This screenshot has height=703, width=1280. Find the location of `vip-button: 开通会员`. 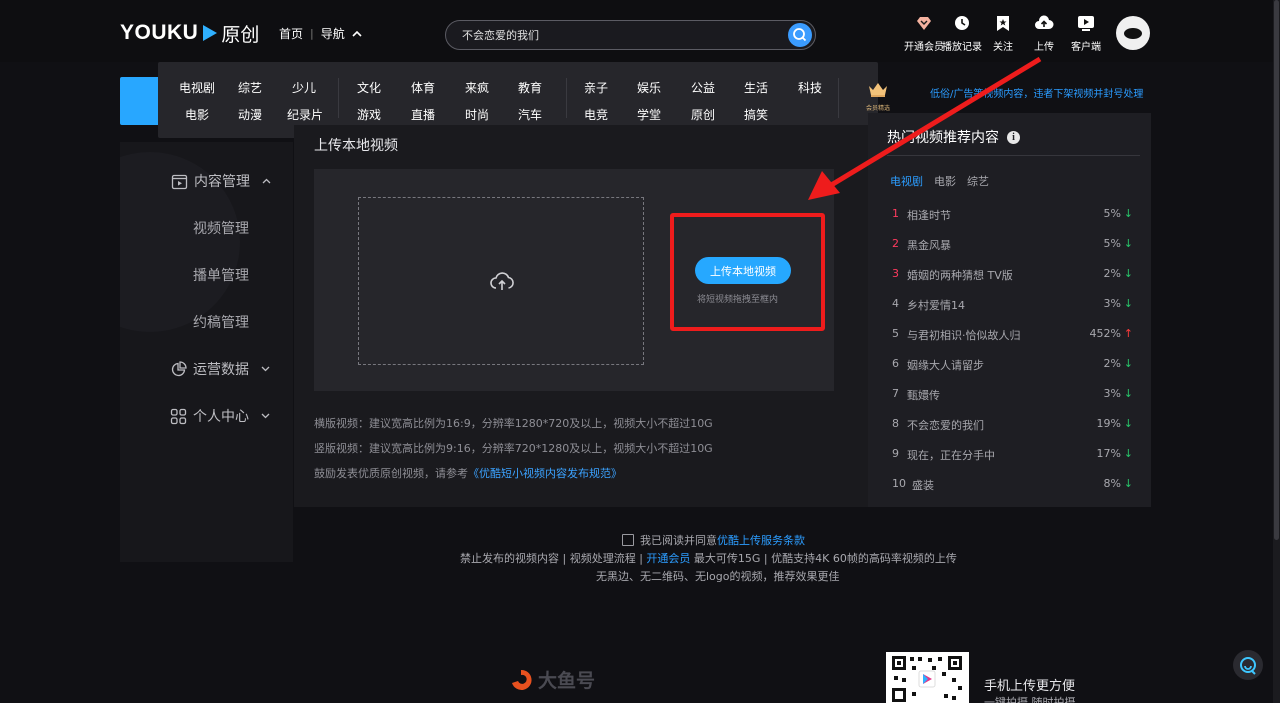

vip-button: 开通会员 is located at coordinates (924, 33).